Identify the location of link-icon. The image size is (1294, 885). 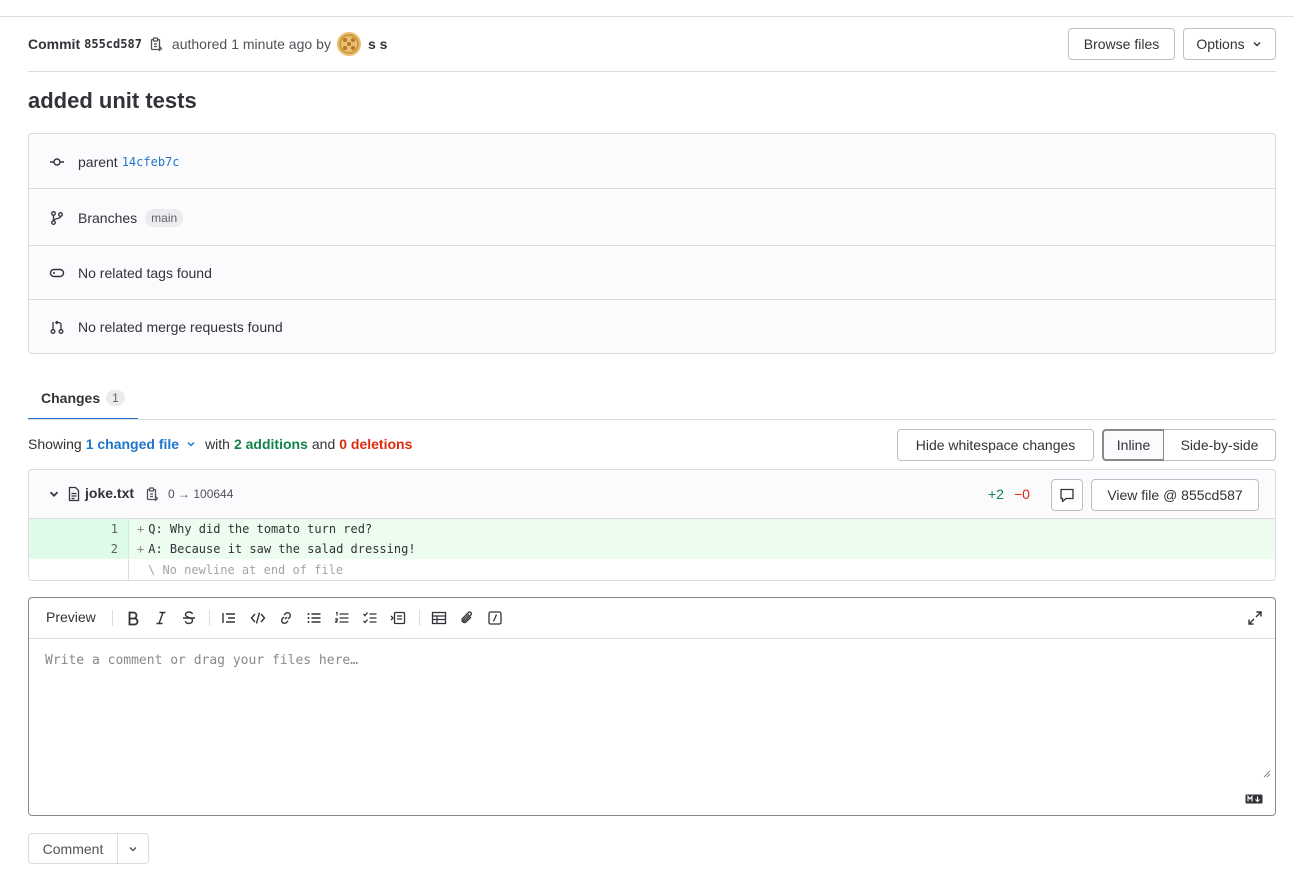
(286, 618).